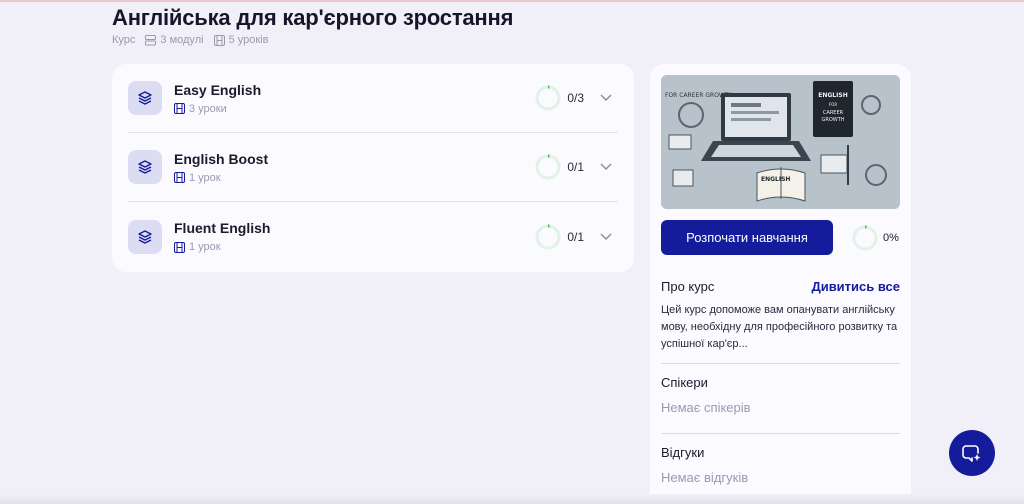 Image resolution: width=1024 pixels, height=504 pixels. I want to click on reviews-empty: Немає відгуків, so click(705, 477).